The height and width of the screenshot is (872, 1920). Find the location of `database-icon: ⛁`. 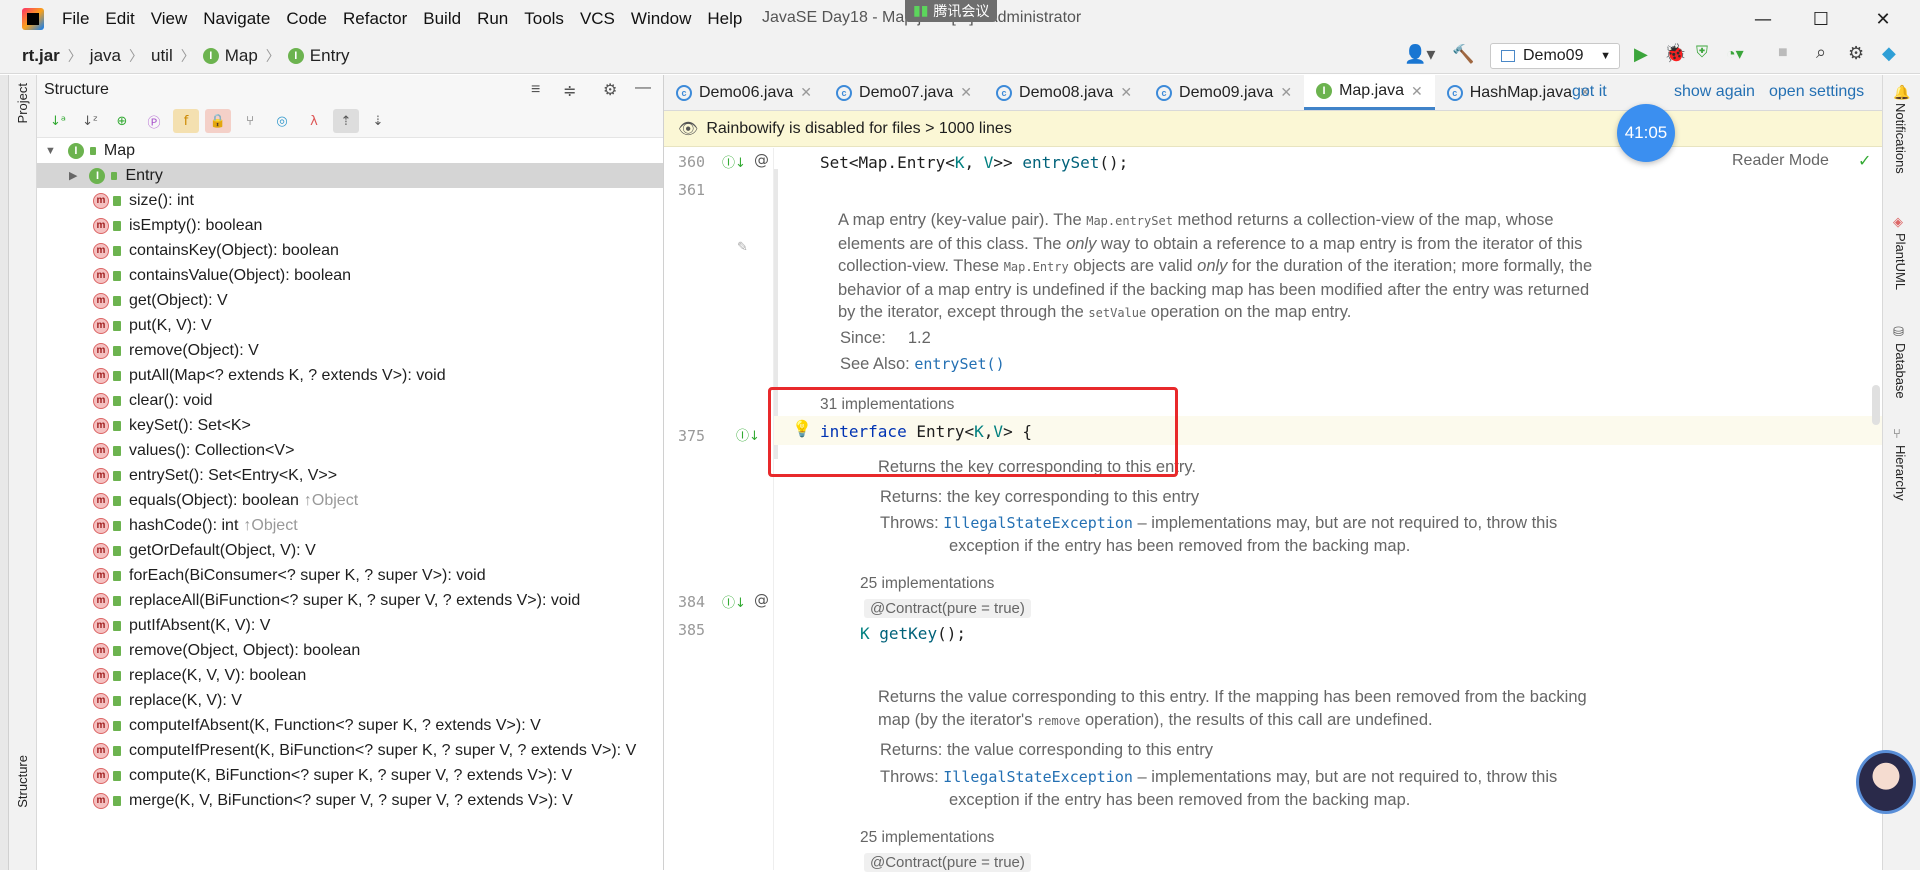

database-icon: ⛁ is located at coordinates (1898, 332).